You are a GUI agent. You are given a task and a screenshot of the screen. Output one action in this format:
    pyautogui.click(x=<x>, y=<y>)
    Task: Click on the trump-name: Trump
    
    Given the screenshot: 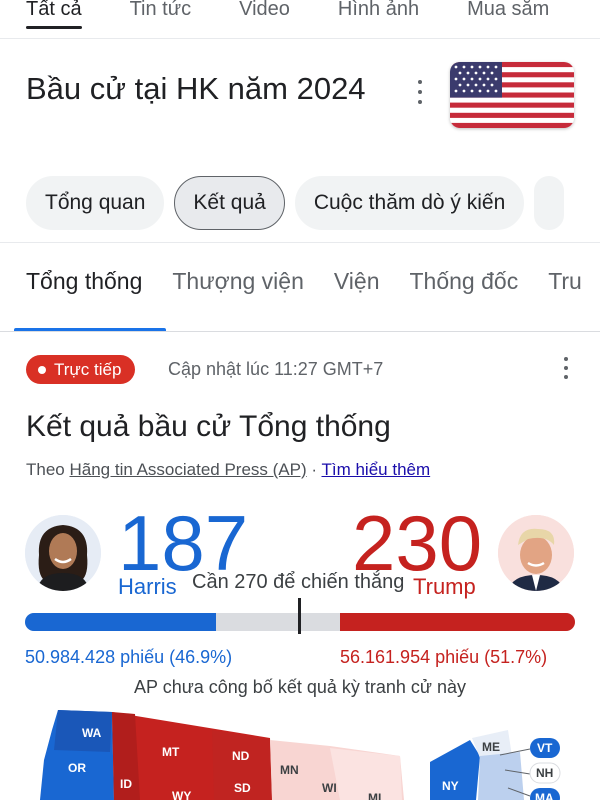 What is the action you would take?
    pyautogui.click(x=444, y=586)
    